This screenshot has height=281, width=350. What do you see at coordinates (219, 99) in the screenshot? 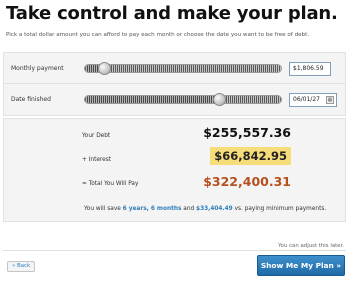
I see `date-finished-slider-thumb` at bounding box center [219, 99].